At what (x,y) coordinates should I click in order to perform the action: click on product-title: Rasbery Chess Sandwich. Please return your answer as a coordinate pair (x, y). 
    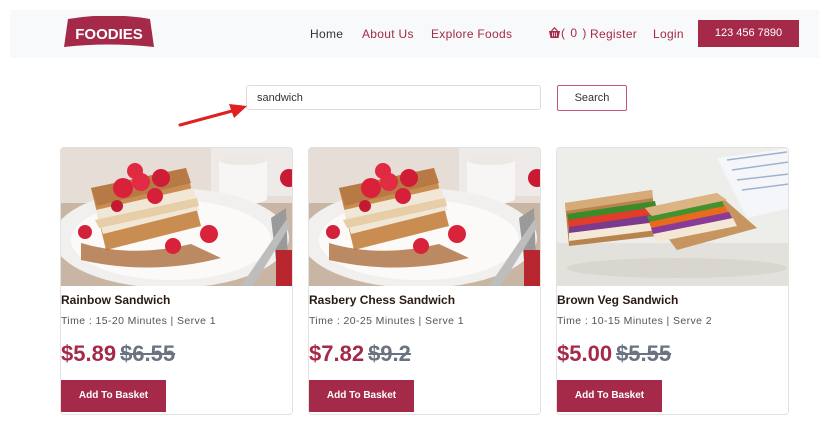
    Looking at the image, I should click on (382, 300).